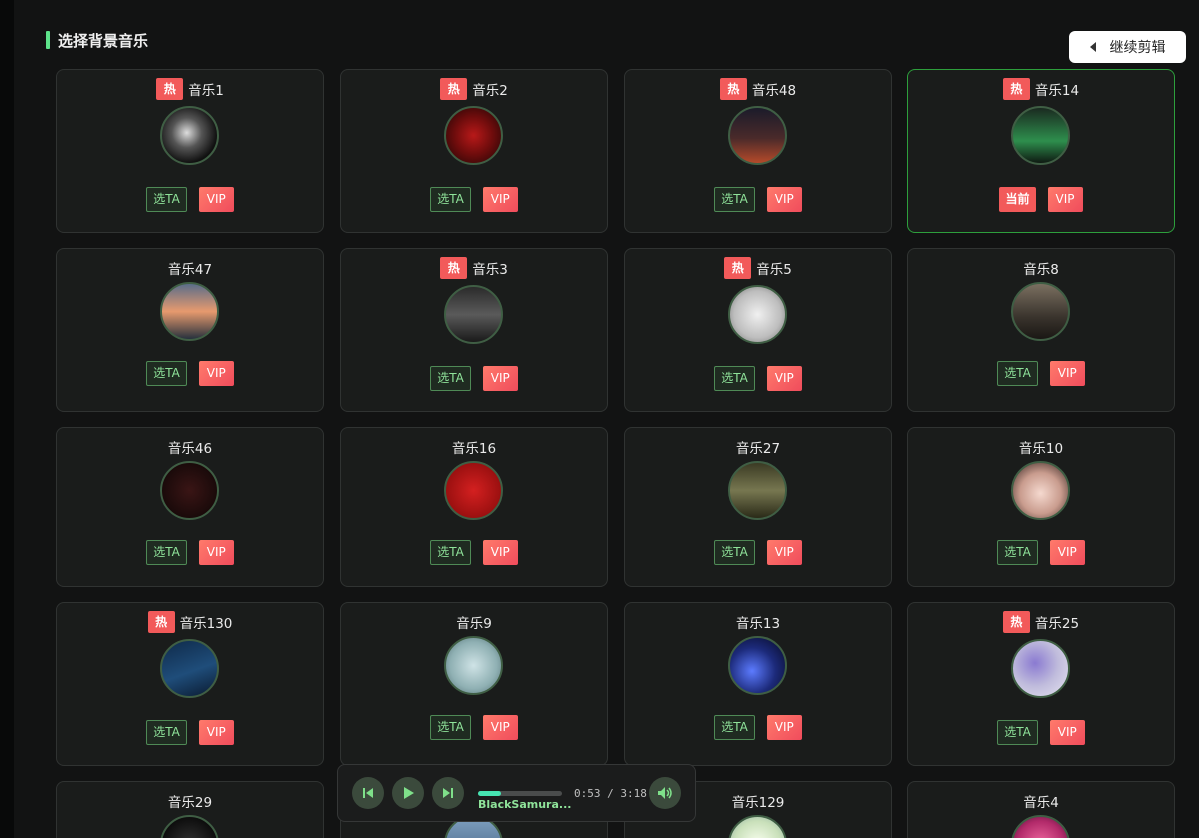  What do you see at coordinates (665, 793) in the screenshot?
I see `volume-icon` at bounding box center [665, 793].